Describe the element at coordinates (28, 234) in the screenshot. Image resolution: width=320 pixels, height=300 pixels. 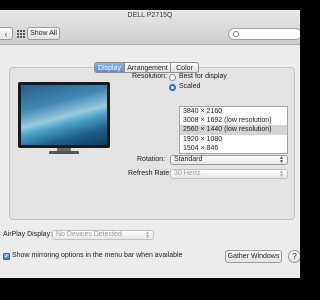
I see `airplay-label: AirPlay Display:` at that location.